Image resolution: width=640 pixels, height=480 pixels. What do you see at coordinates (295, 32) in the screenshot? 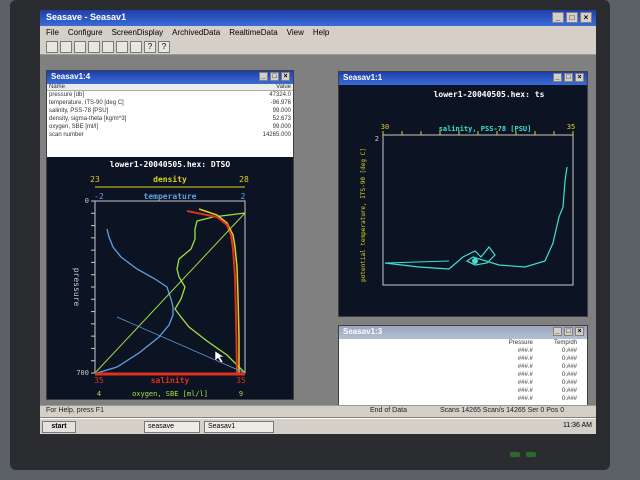
I see `menu-view: View` at bounding box center [295, 32].